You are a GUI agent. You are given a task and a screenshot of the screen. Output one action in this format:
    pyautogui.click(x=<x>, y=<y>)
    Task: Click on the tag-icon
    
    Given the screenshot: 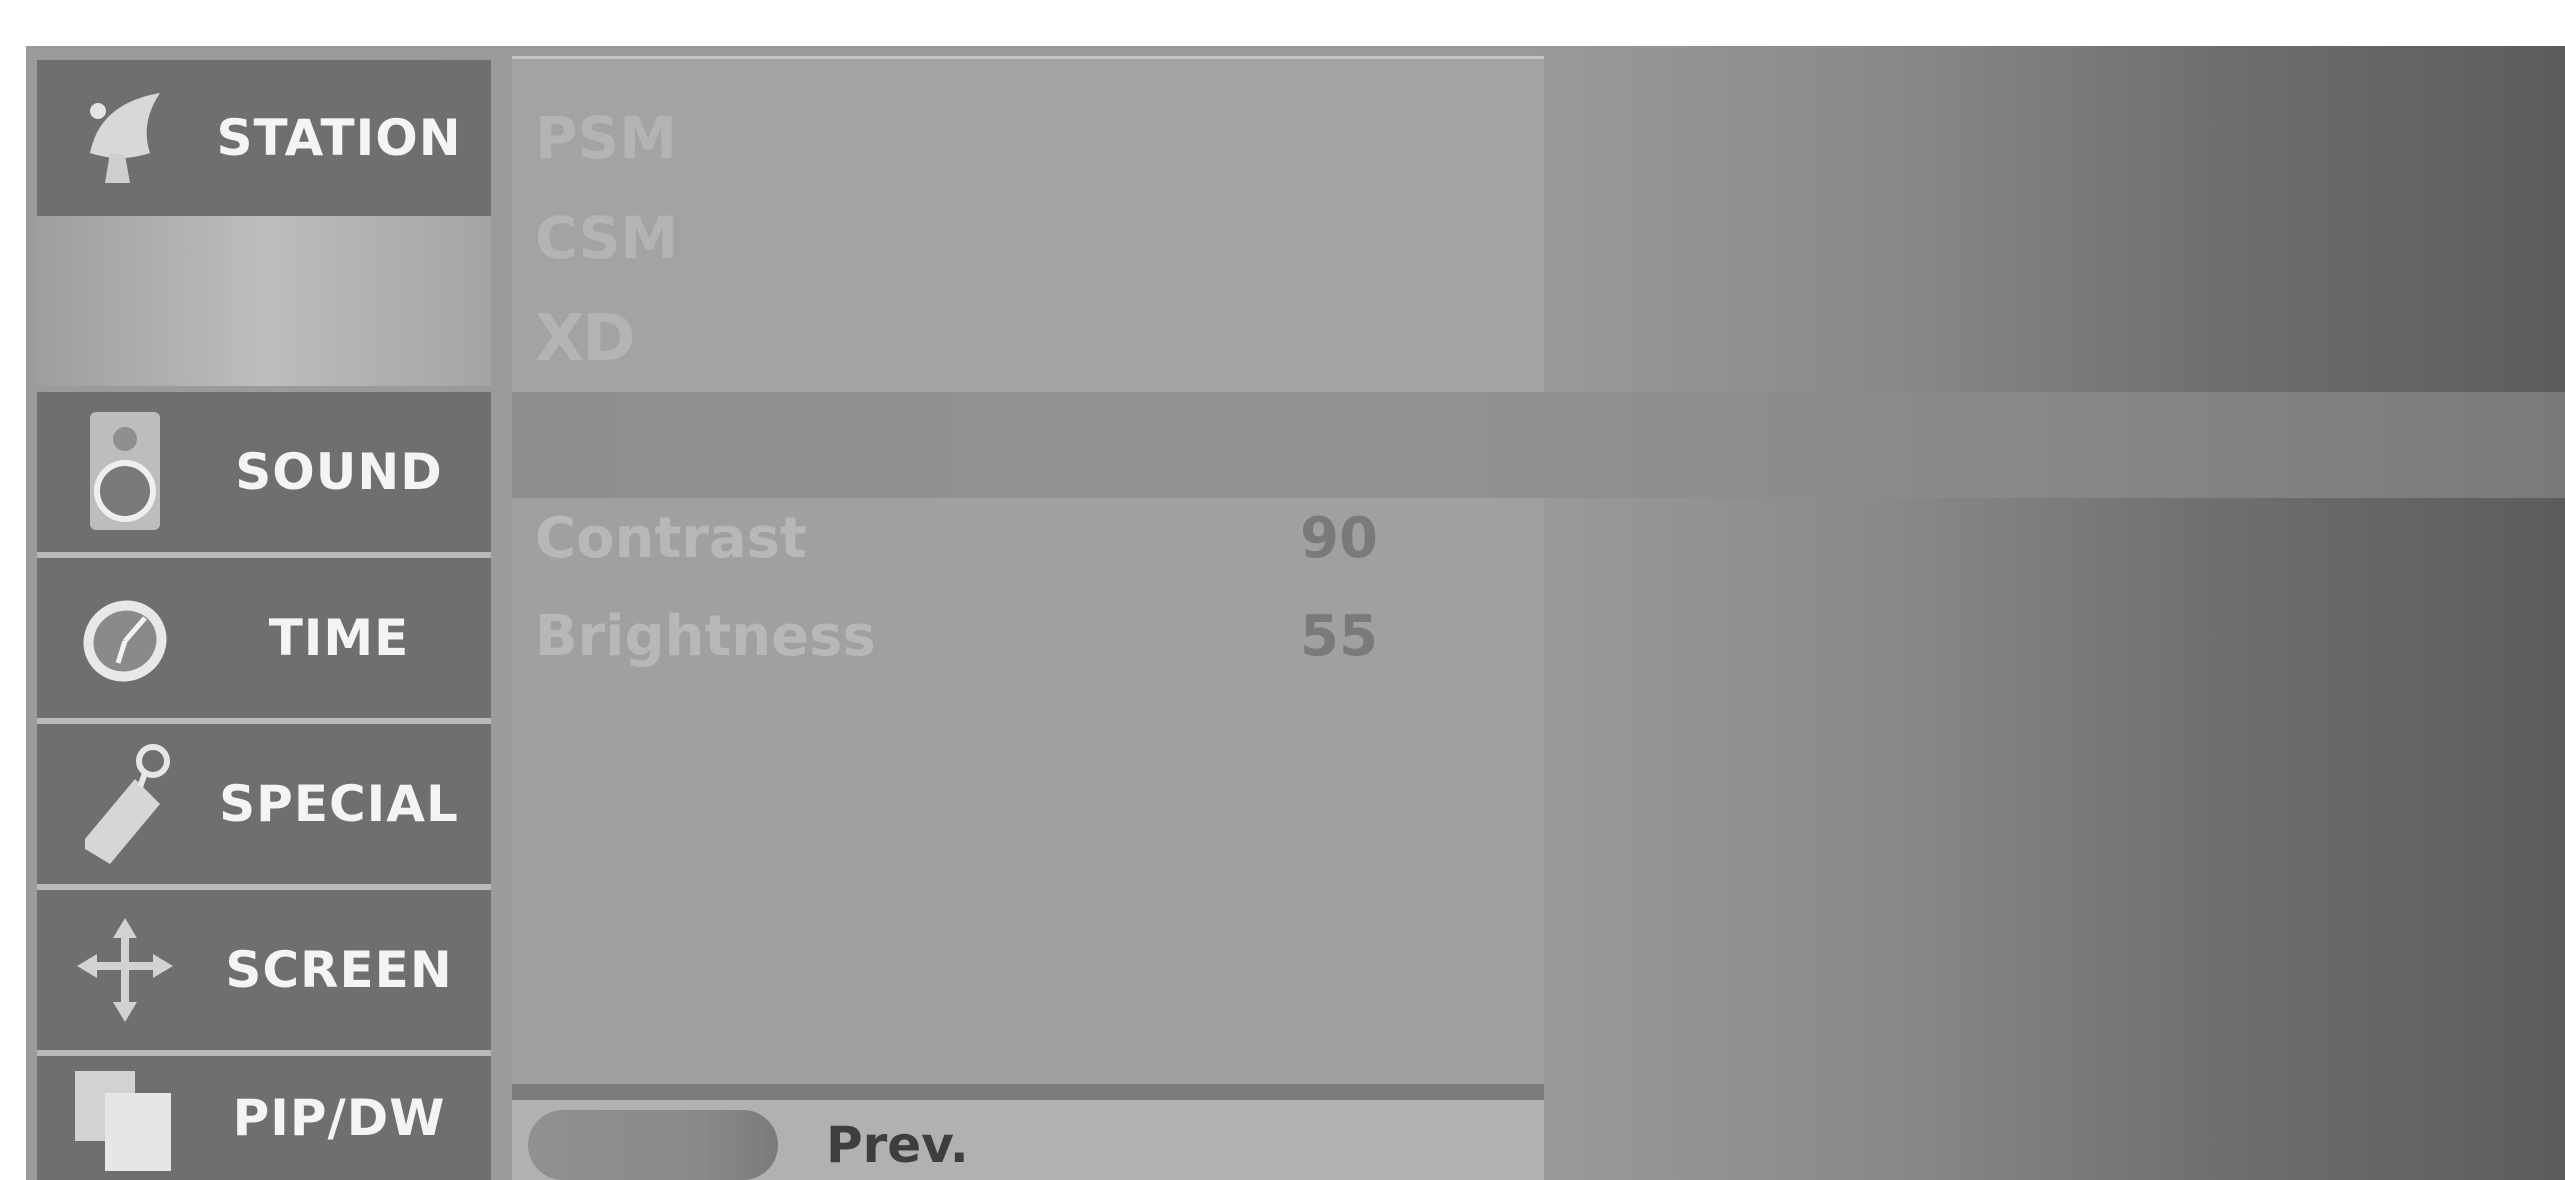 What is the action you would take?
    pyautogui.click(x=125, y=804)
    